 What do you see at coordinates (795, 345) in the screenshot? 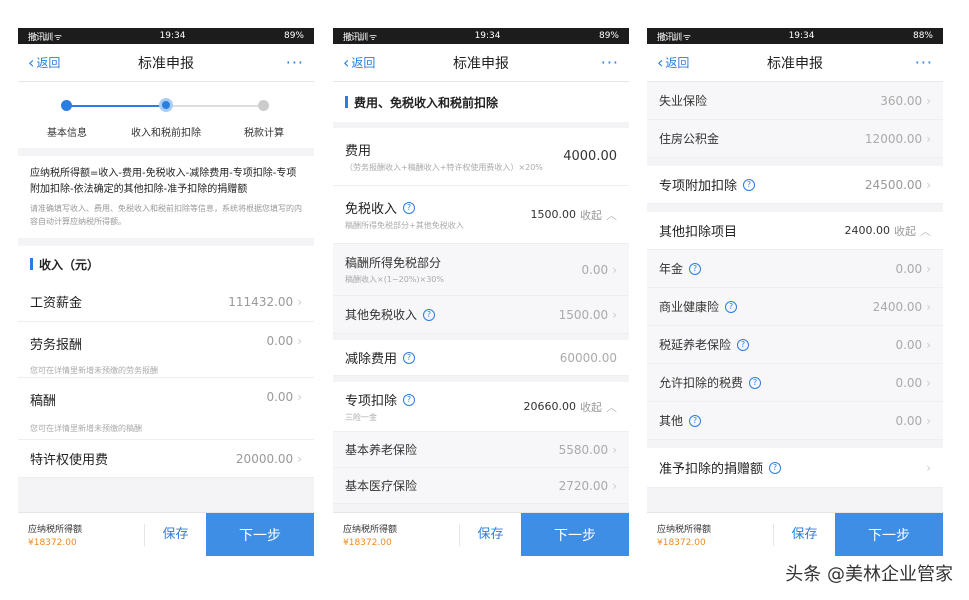
I see `other-sub-pension-deferred: 税延养老保险? 0.00 ›` at bounding box center [795, 345].